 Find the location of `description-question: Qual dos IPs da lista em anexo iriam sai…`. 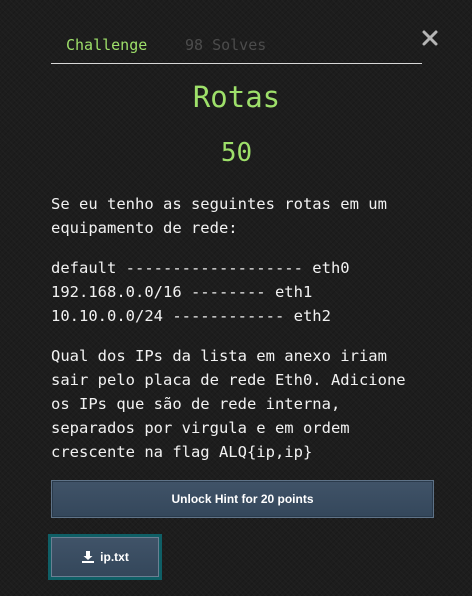

description-question: Qual dos IPs da lista em anexo iriam sai… is located at coordinates (228, 404).